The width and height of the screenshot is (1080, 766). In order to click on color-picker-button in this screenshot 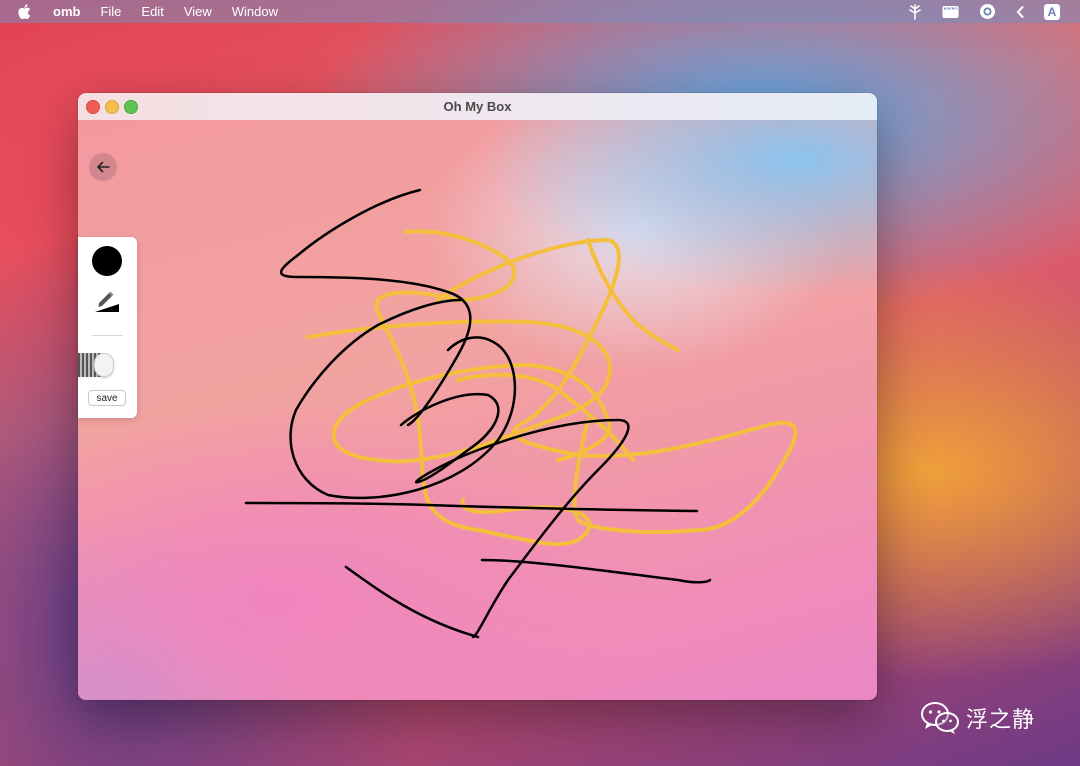, I will do `click(107, 261)`.